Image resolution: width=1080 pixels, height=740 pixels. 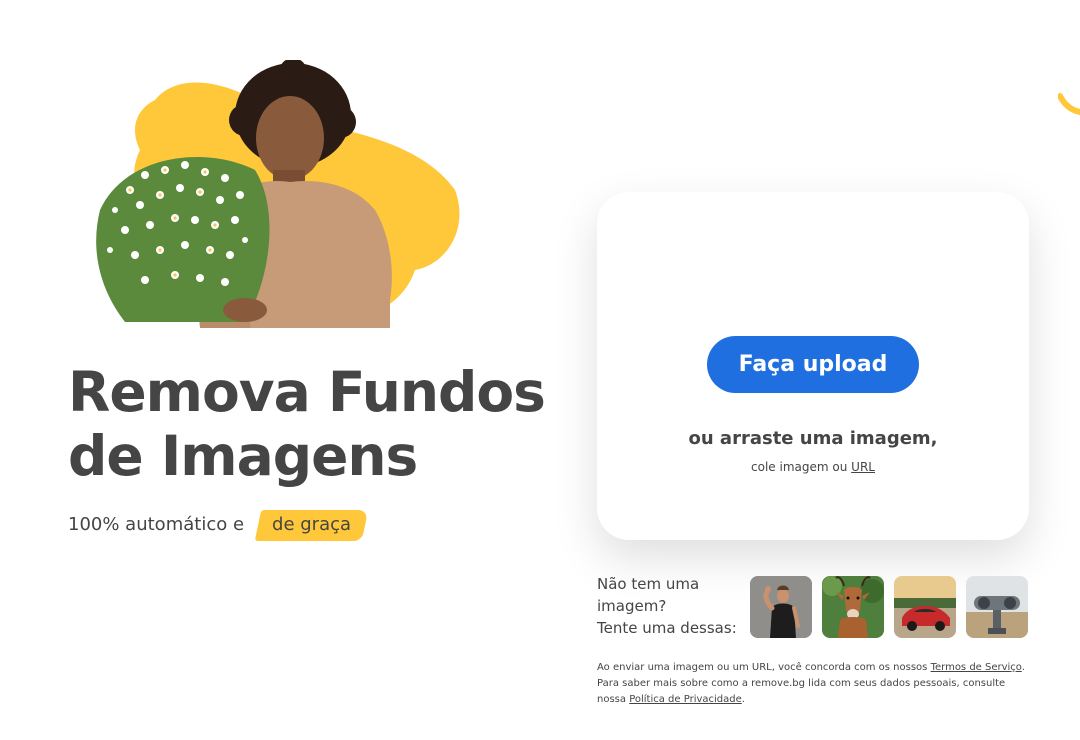 What do you see at coordinates (632, 606) in the screenshot?
I see `samples-label-line-2: imagem?` at bounding box center [632, 606].